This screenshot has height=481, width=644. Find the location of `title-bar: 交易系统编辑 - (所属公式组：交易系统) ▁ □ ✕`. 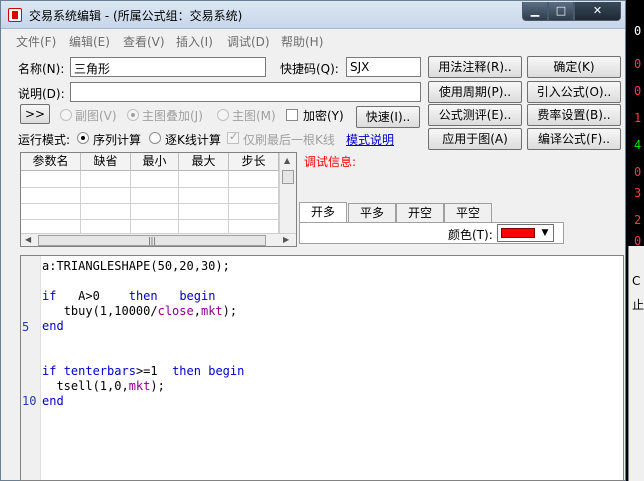

title-bar: 交易系统编辑 - (所属公式组：交易系统) ▁ □ ✕ is located at coordinates (313, 15).